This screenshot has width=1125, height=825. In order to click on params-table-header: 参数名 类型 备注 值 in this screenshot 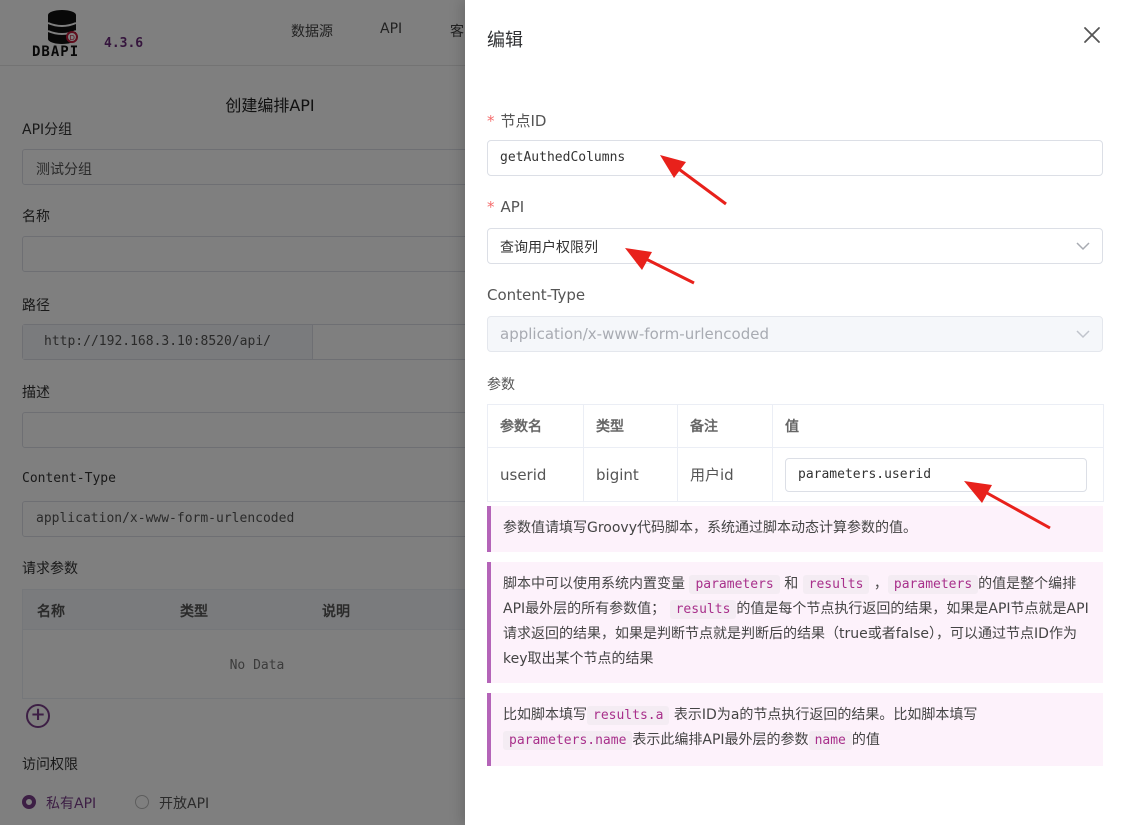, I will do `click(795, 426)`.